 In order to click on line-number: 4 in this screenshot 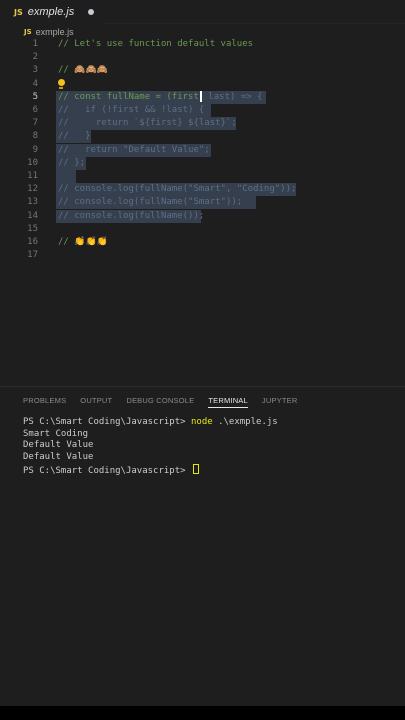, I will do `click(35, 83)`.